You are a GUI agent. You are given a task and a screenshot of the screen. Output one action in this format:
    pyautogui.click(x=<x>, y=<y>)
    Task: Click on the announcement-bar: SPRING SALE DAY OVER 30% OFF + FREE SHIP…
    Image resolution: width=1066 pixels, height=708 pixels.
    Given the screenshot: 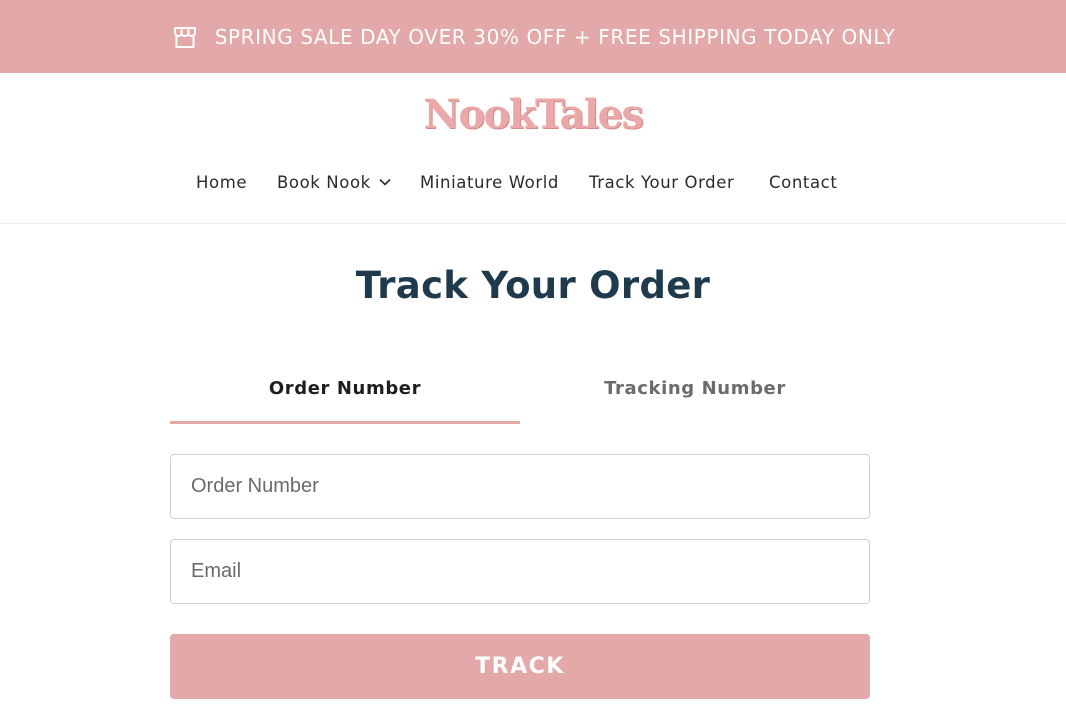 What is the action you would take?
    pyautogui.click(x=533, y=36)
    